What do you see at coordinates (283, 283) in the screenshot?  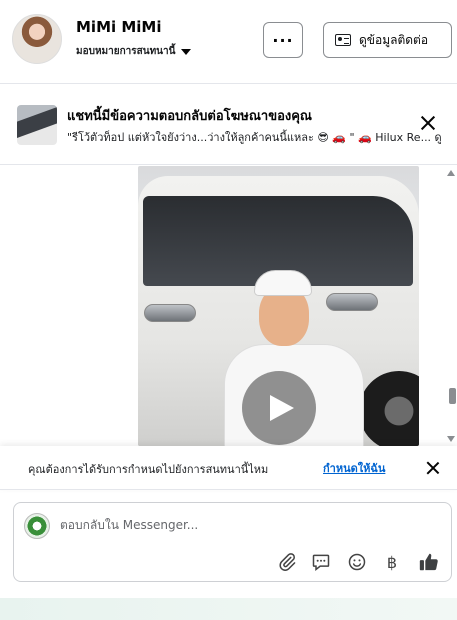 I see `video-frame-person-cap` at bounding box center [283, 283].